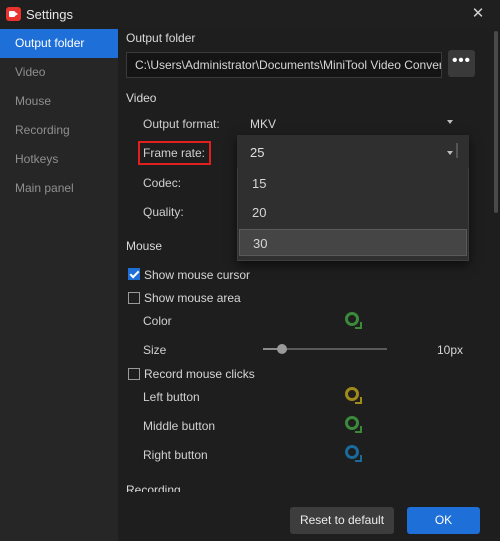 The image size is (500, 541). What do you see at coordinates (197, 275) in the screenshot?
I see `show-mouse-cursor-label: Show mouse cursor` at bounding box center [197, 275].